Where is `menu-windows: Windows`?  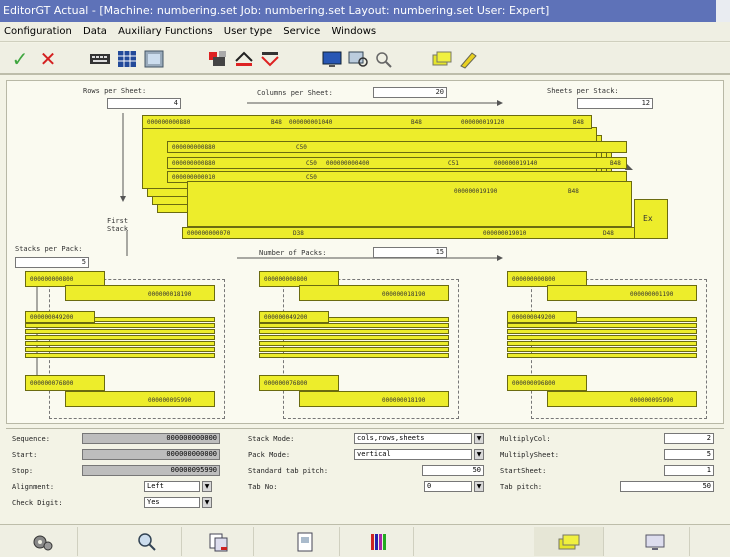
menu-windows: Windows is located at coordinates (353, 32).